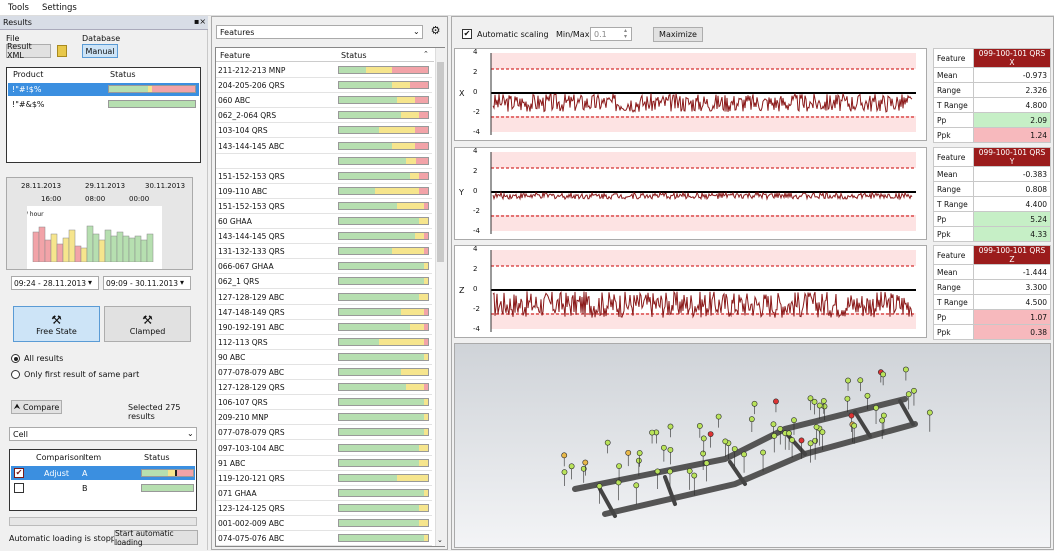 This screenshot has height=551, width=1054. I want to click on spinner-icon: ▴ ▾, so click(625, 34).